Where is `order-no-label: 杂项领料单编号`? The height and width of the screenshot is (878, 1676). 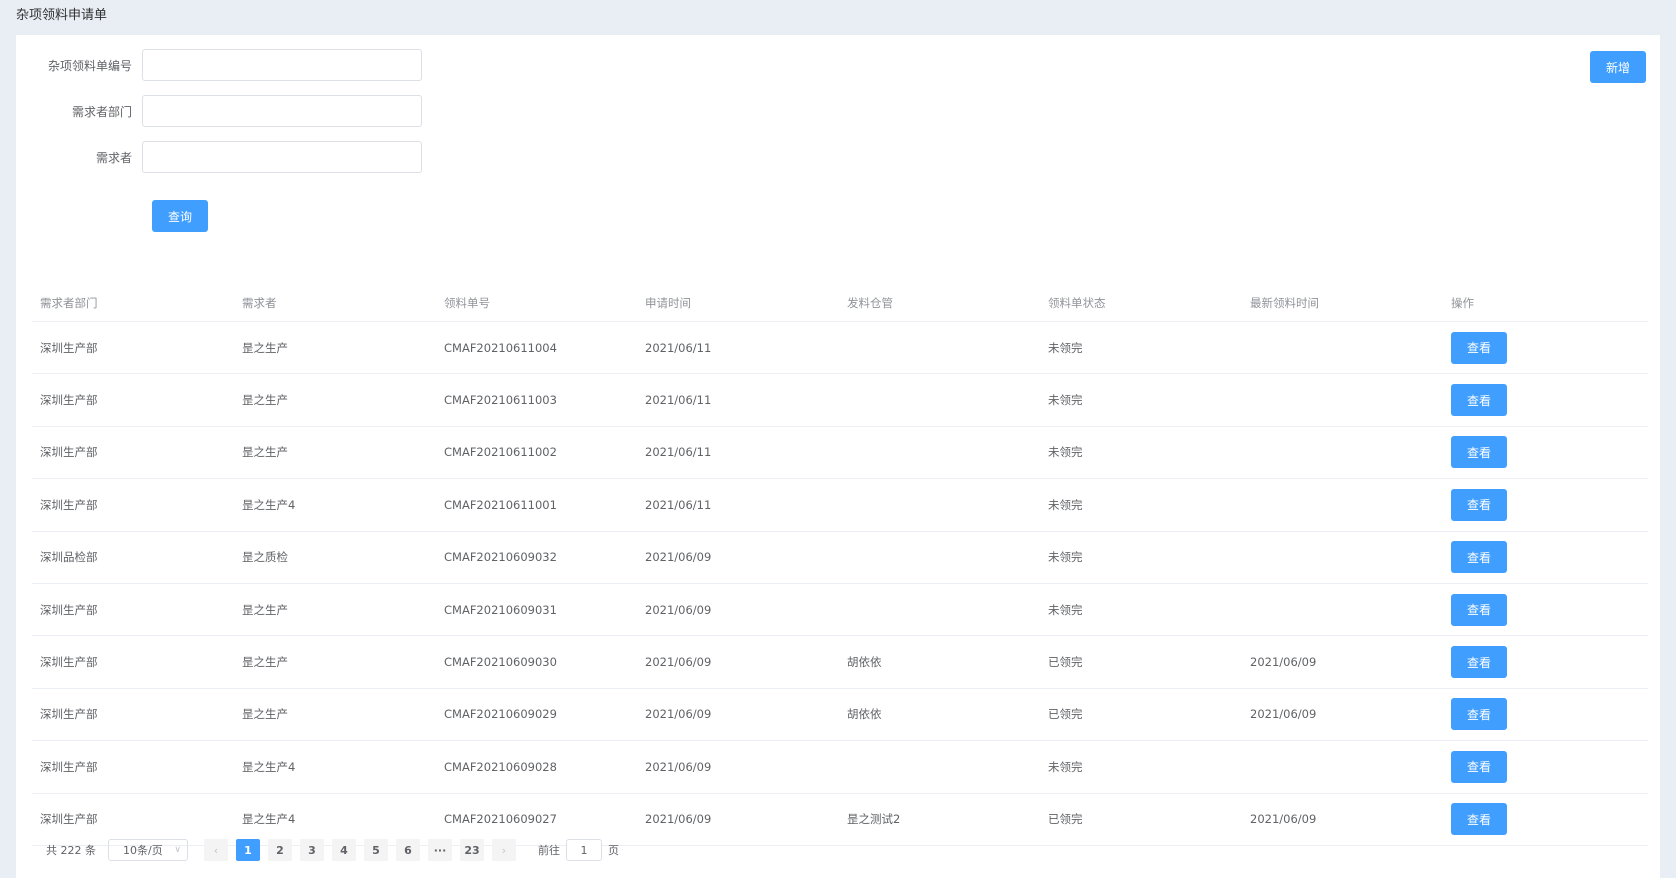
order-no-label: 杂项领料单编号 is located at coordinates (89, 65).